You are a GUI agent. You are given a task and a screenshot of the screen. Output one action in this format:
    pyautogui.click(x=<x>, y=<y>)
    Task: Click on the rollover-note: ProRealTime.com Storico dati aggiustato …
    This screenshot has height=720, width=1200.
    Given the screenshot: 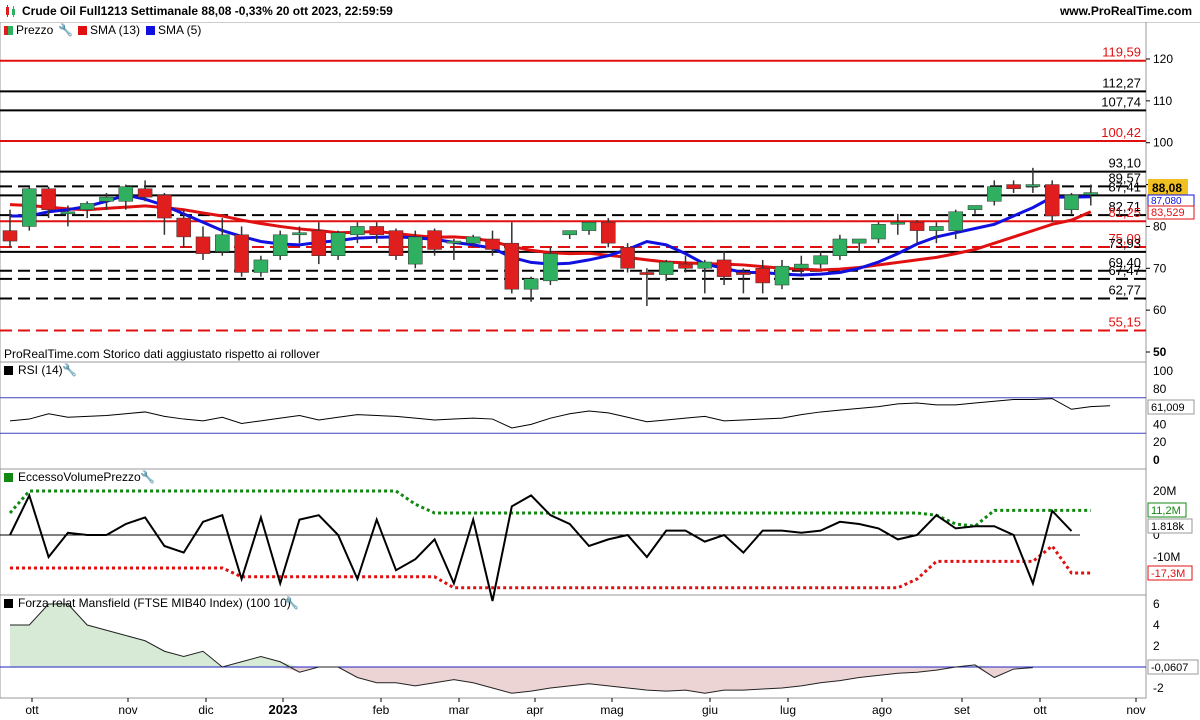 What is the action you would take?
    pyautogui.click(x=162, y=354)
    